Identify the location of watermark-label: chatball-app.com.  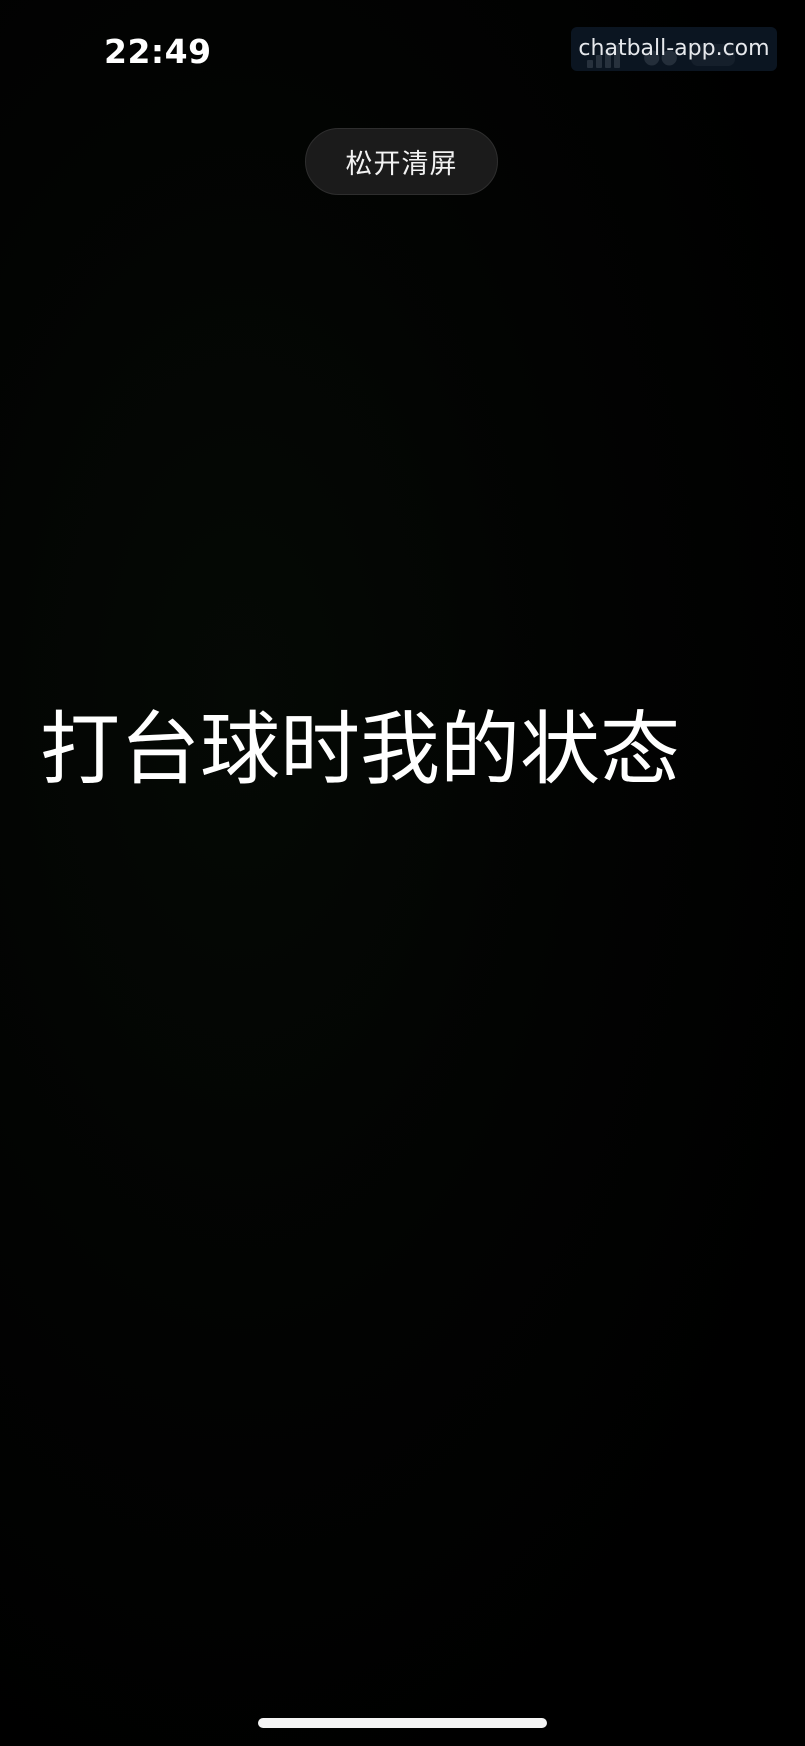
(674, 49).